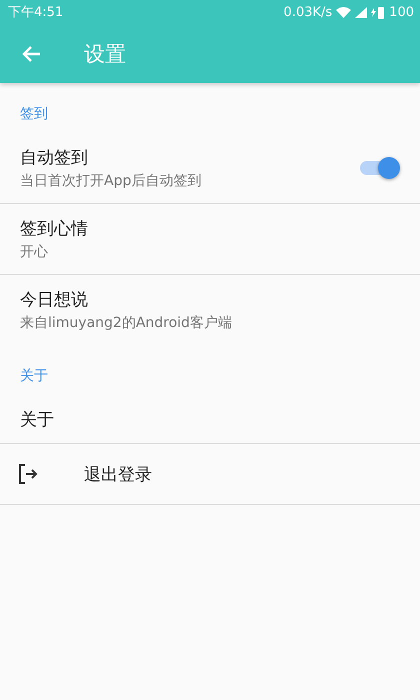 The height and width of the screenshot is (700, 420). What do you see at coordinates (37, 419) in the screenshot?
I see `item-title: 关于` at bounding box center [37, 419].